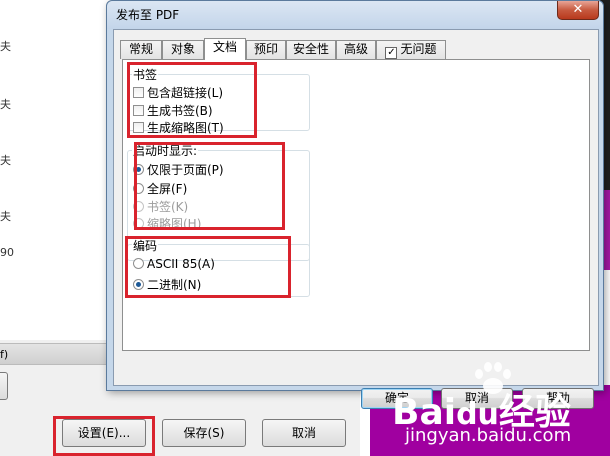 The image size is (610, 456). I want to click on background-list: 夫 夫 夫 夫 90, so click(60, 170).